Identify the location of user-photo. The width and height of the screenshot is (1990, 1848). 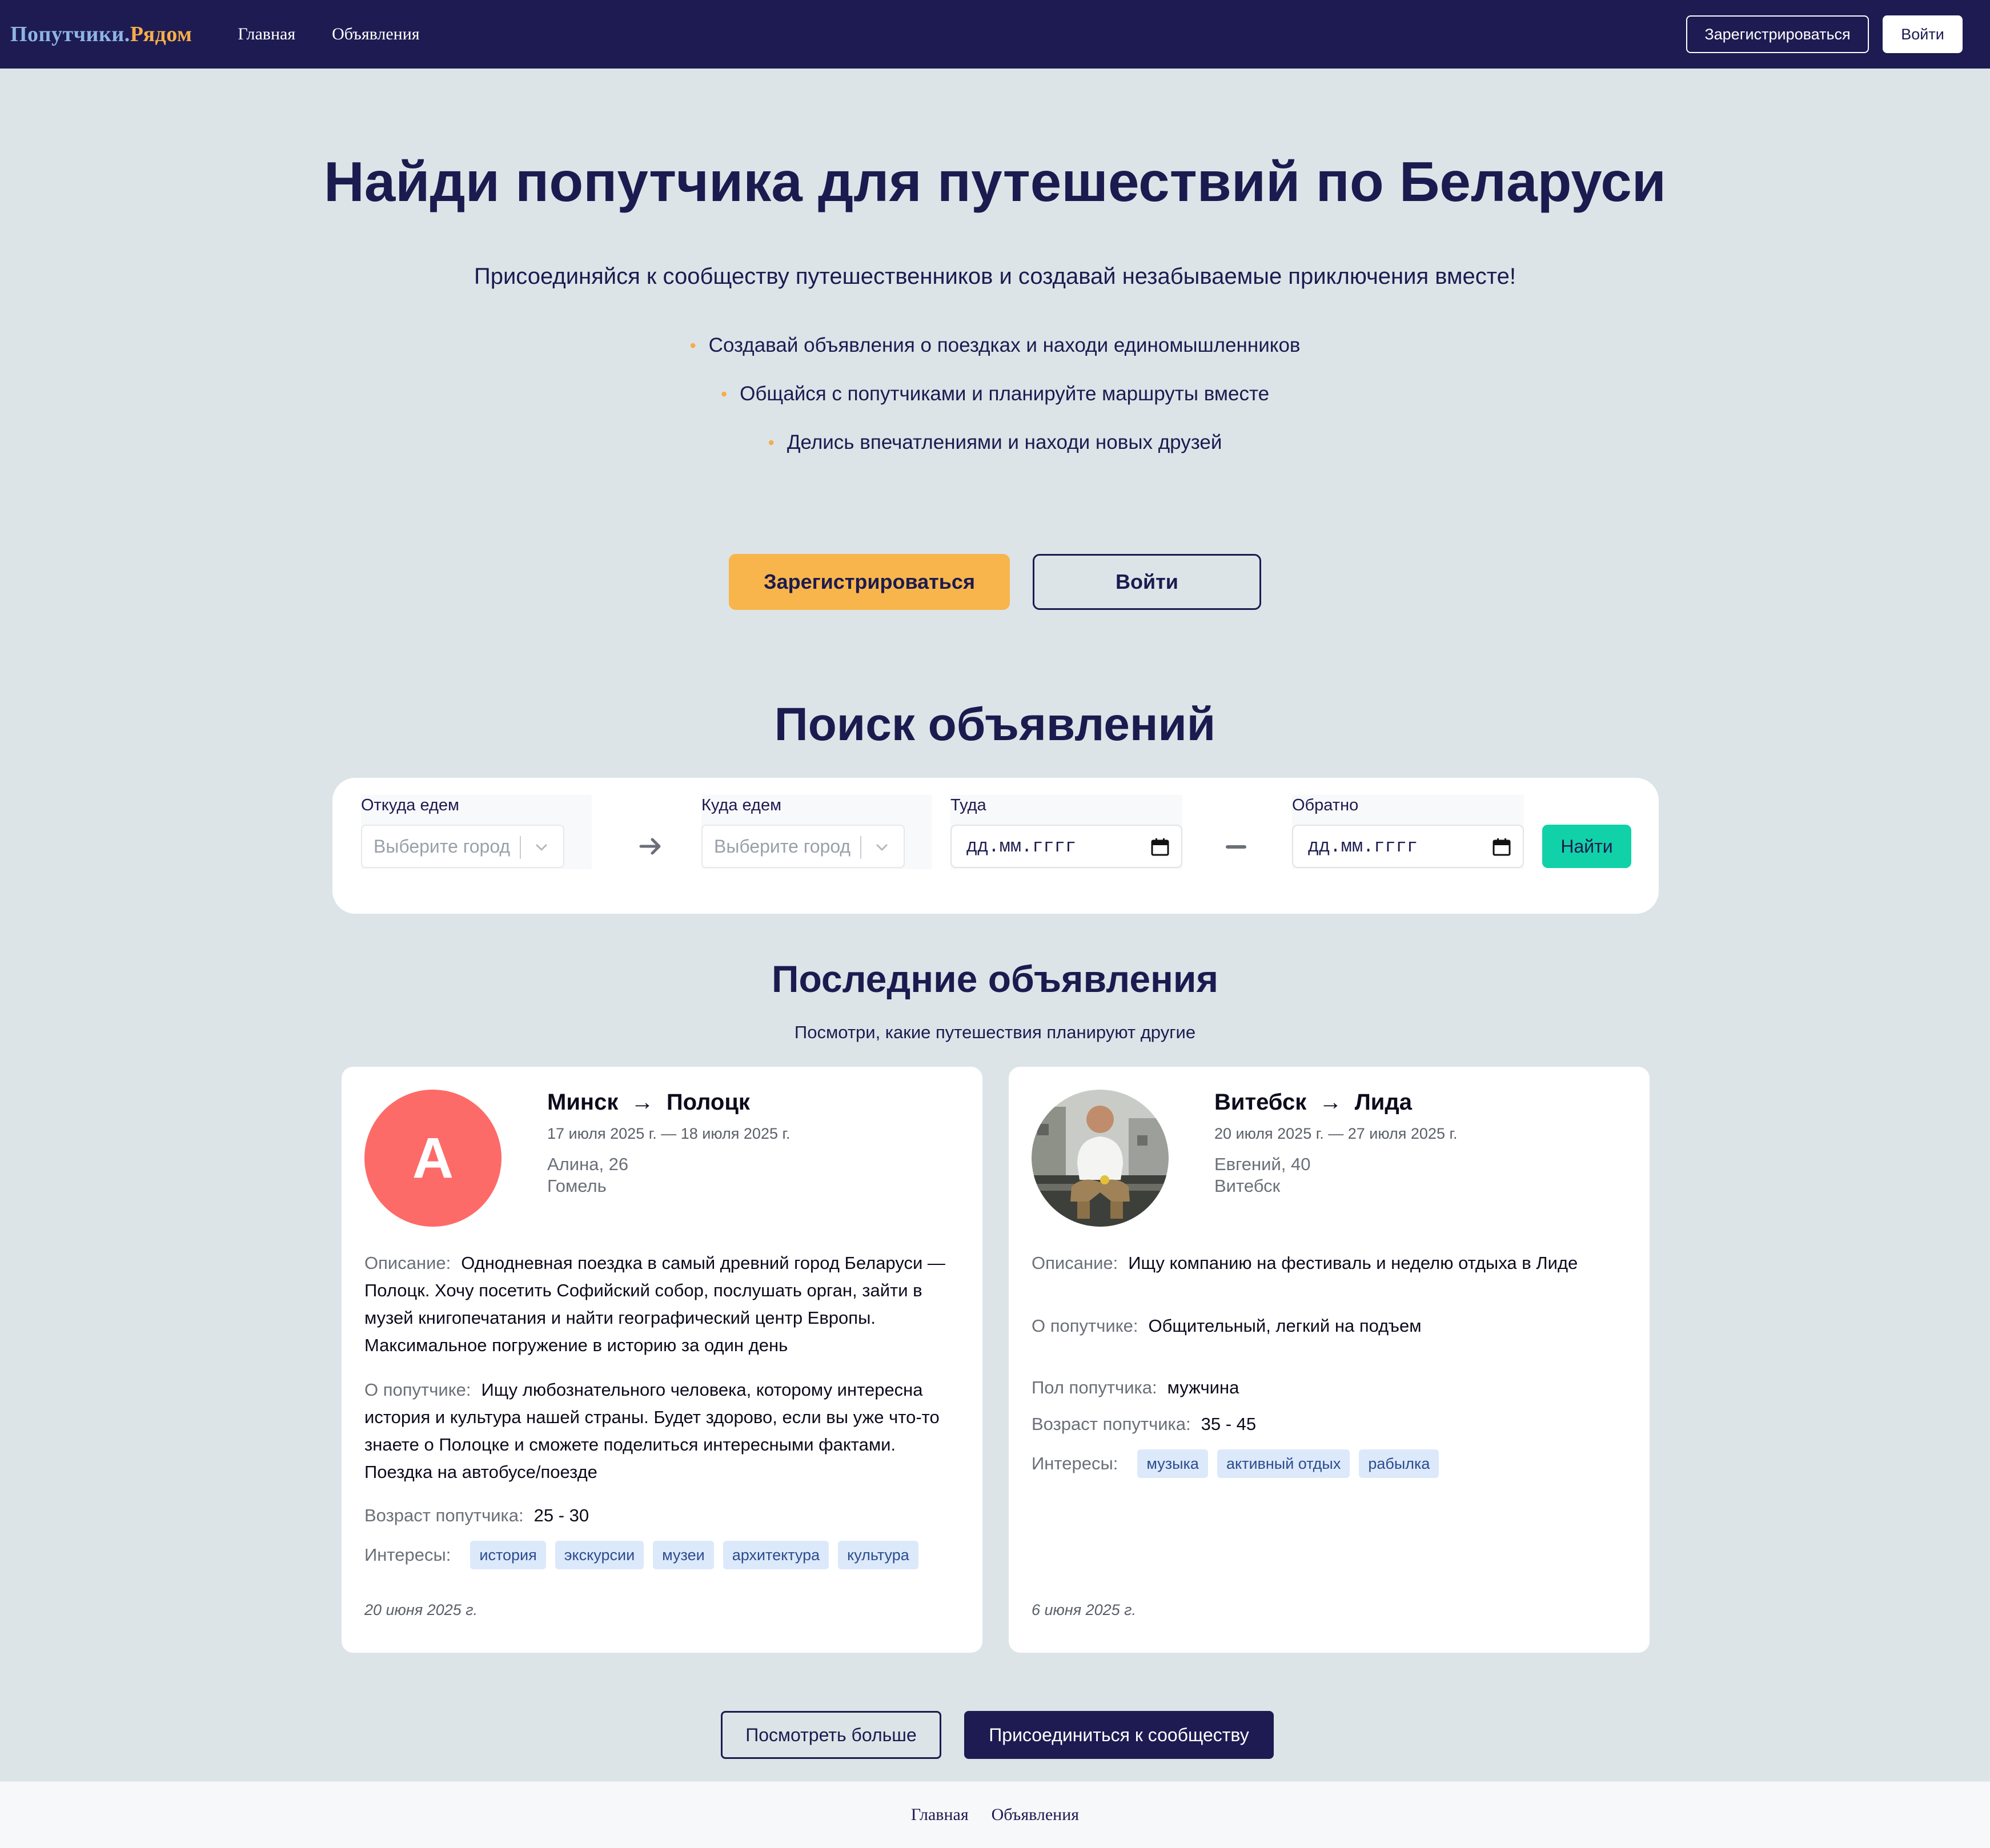
(1100, 1158).